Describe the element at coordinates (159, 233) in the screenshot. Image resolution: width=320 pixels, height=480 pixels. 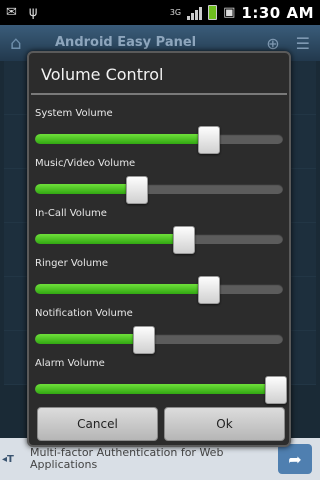
I see `slider-in-call-volume: In-Call Volume` at that location.